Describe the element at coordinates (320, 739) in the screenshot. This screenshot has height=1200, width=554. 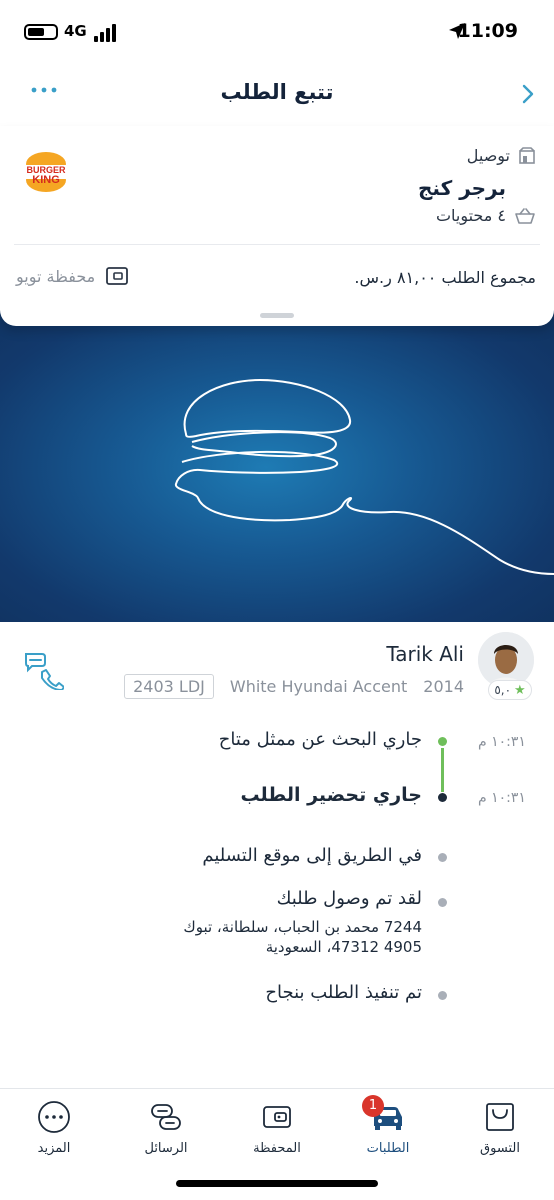
I see `step-label: جاري البحث عن ممثل متاح` at that location.